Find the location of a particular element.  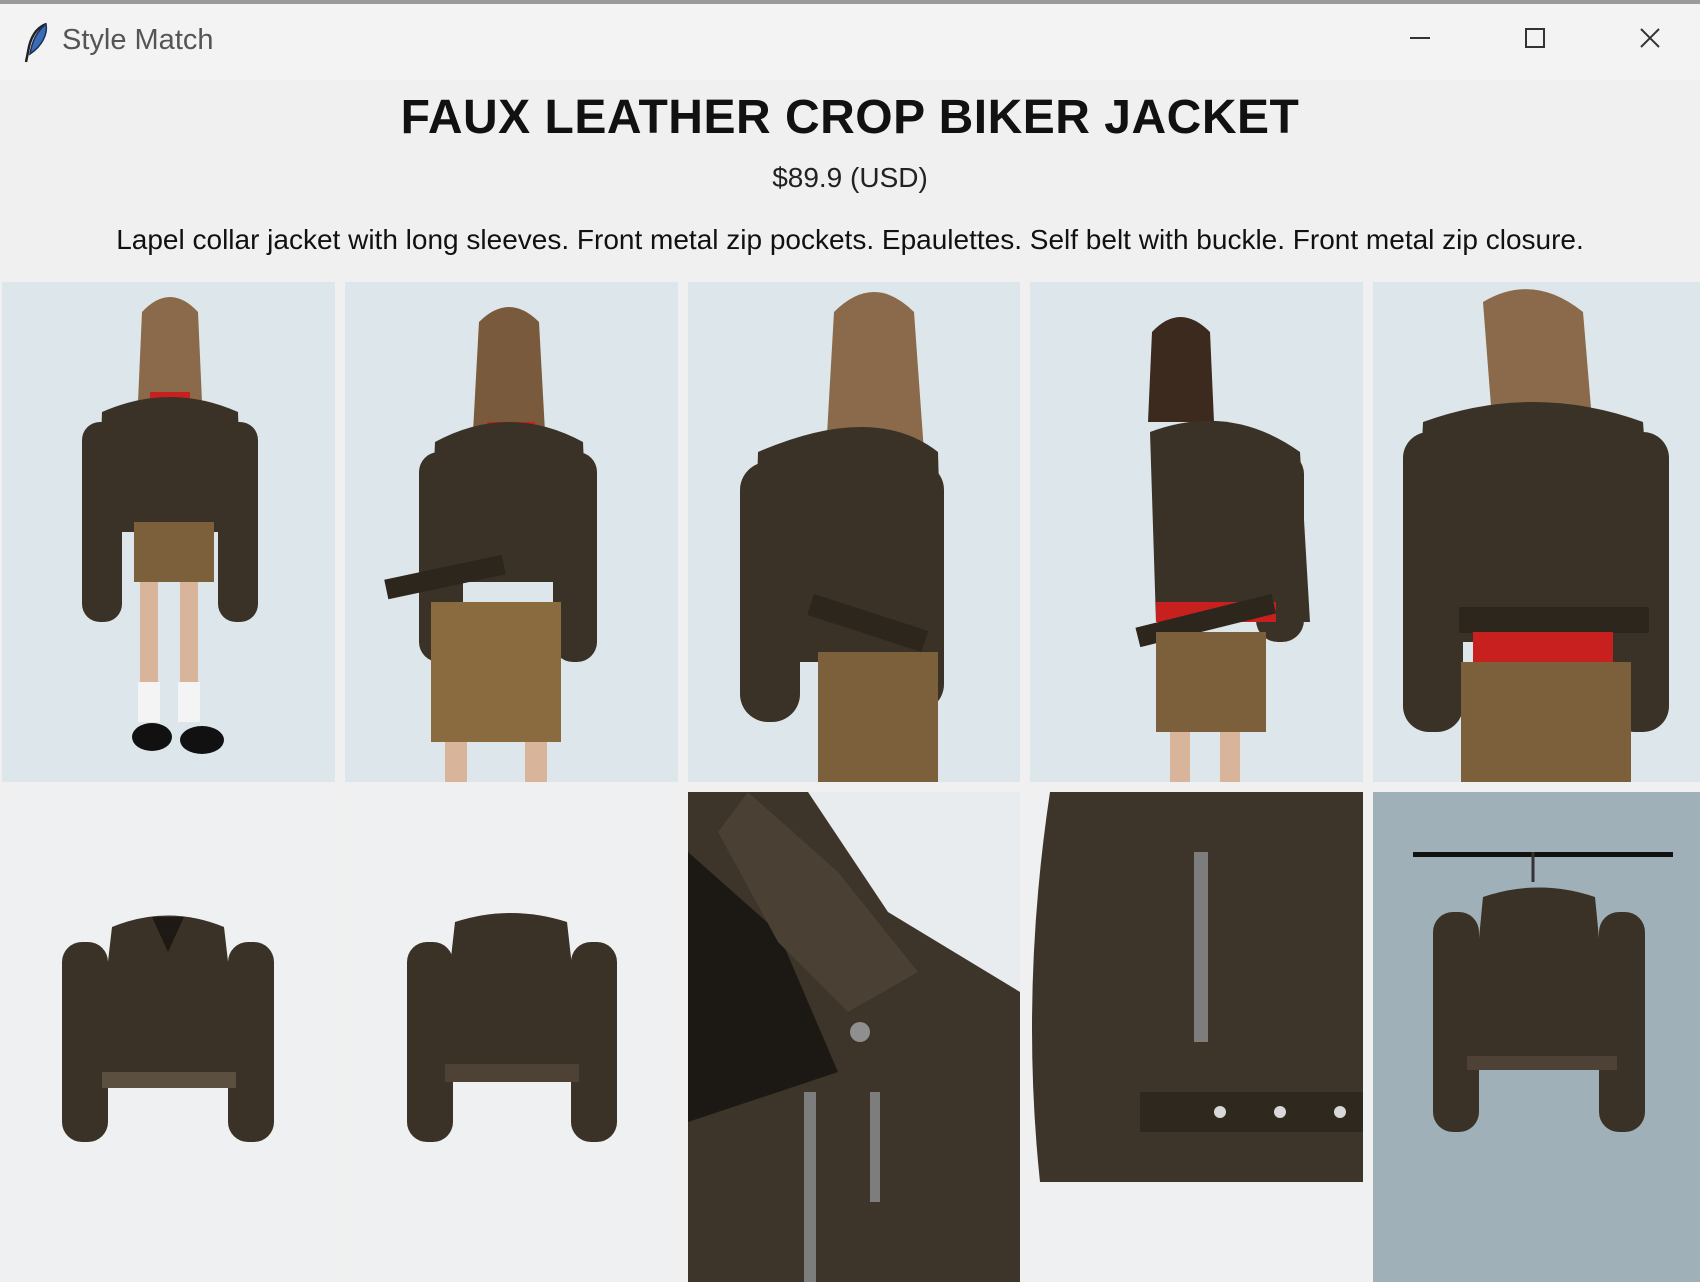

product-price: $89.9 (USD) is located at coordinates (850, 177).